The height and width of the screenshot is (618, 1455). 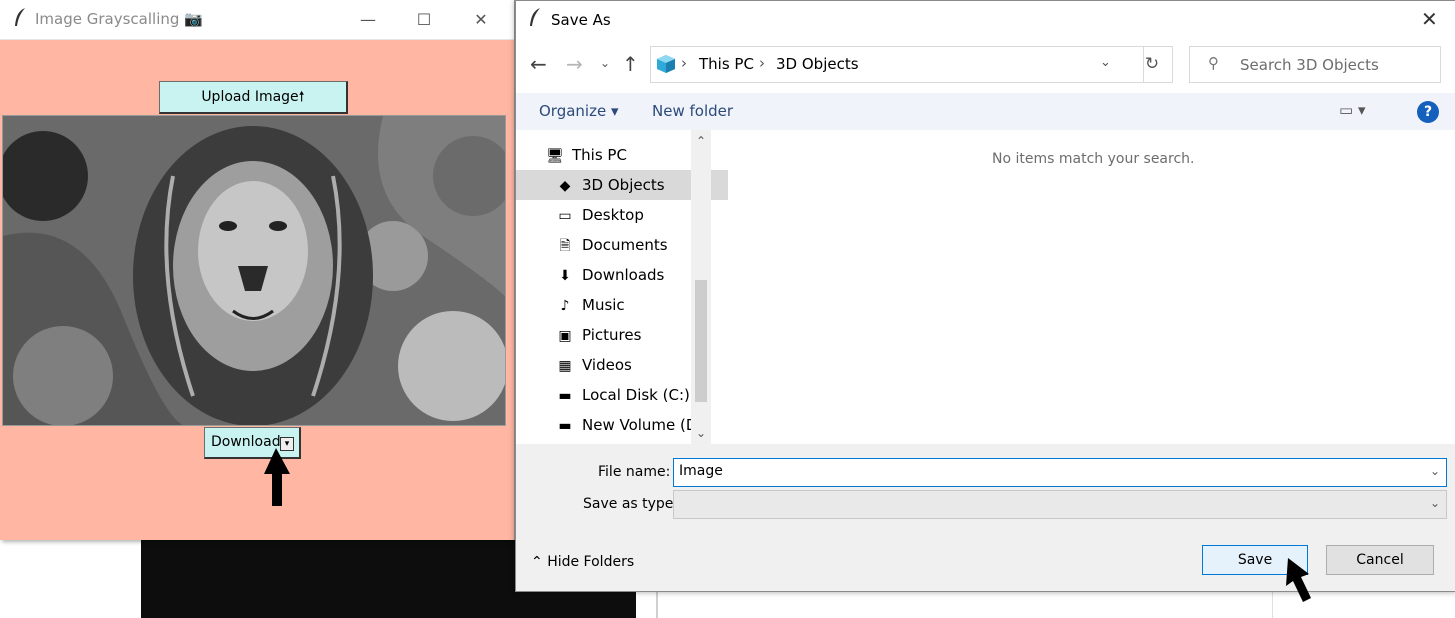 What do you see at coordinates (701, 141) in the screenshot?
I see `scroll-up-icon: ⌃` at bounding box center [701, 141].